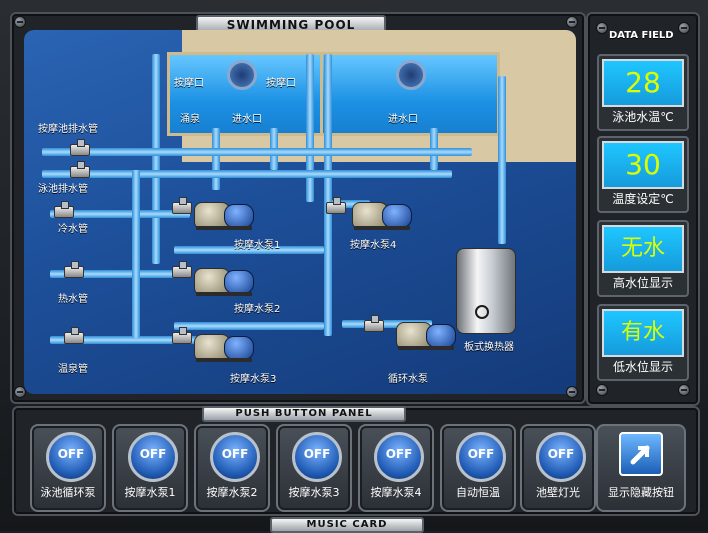 The width and height of the screenshot is (708, 533). Describe the element at coordinates (643, 199) in the screenshot. I see `temperature-setpoint-label: 温度设定℃` at that location.